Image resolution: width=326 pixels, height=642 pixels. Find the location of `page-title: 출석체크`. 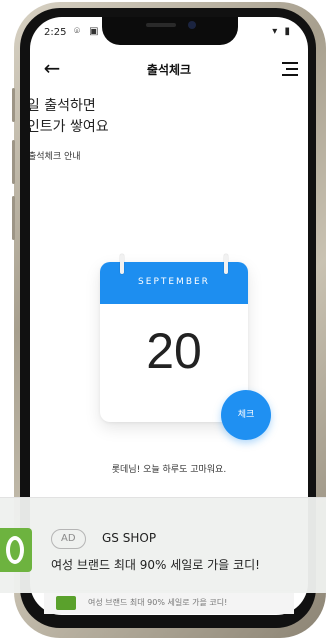

page-title: 출석체크 is located at coordinates (169, 70).